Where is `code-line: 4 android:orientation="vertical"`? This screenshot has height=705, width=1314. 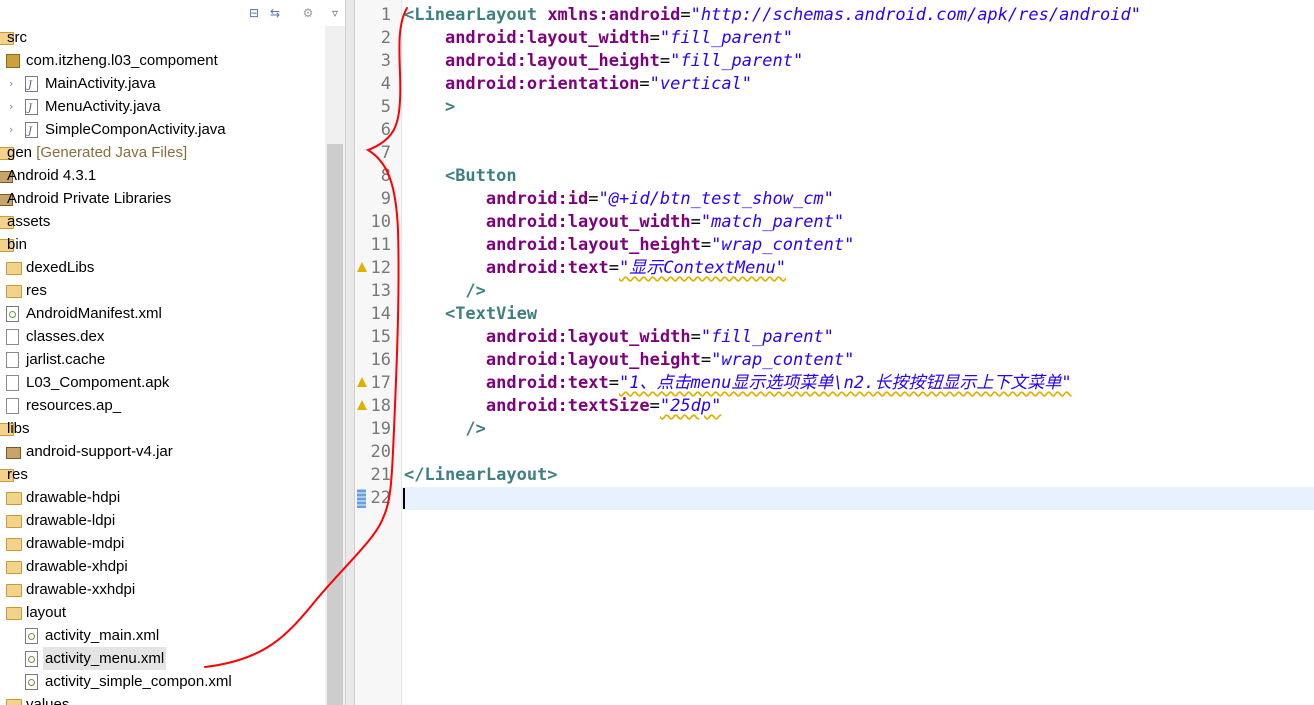
code-line: 4 android:orientation="vertical" is located at coordinates (834, 84).